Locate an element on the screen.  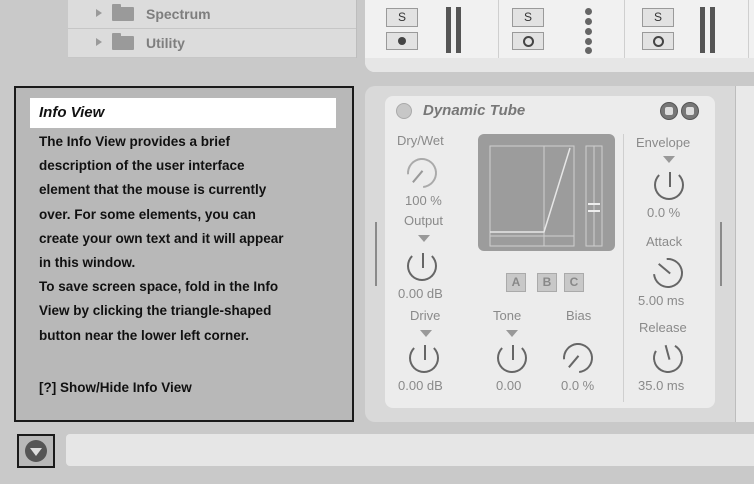
arm-button is located at coordinates (402, 41).